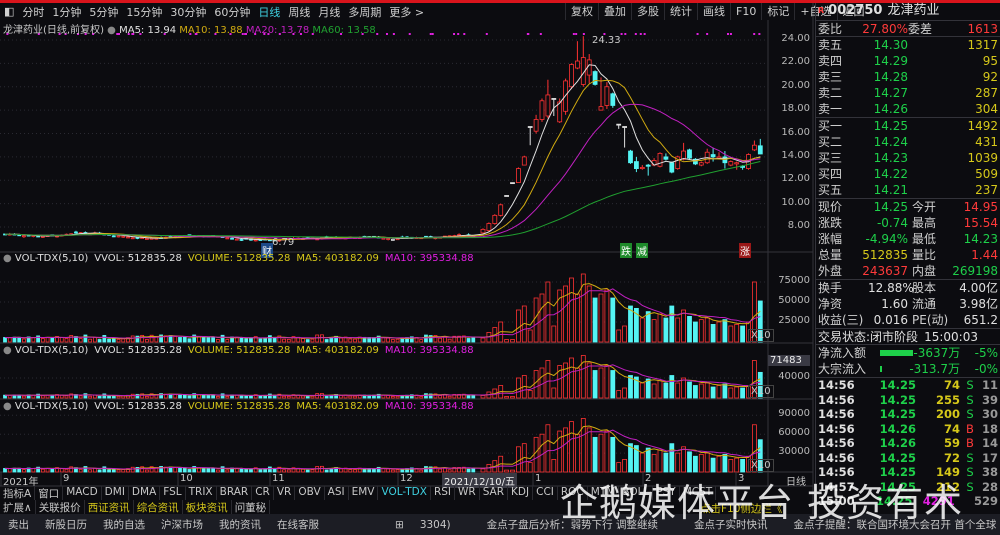 Image resolution: width=1000 pixels, height=535 pixels. I want to click on period-tab: 多周期, so click(364, 12).